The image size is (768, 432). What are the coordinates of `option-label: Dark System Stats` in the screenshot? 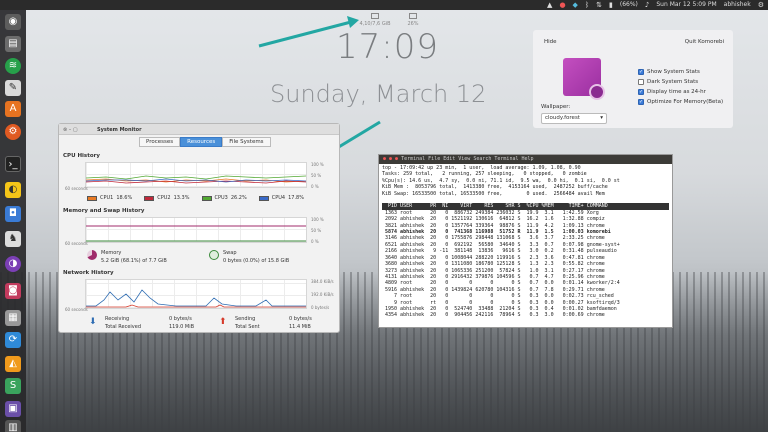 It's located at (673, 82).